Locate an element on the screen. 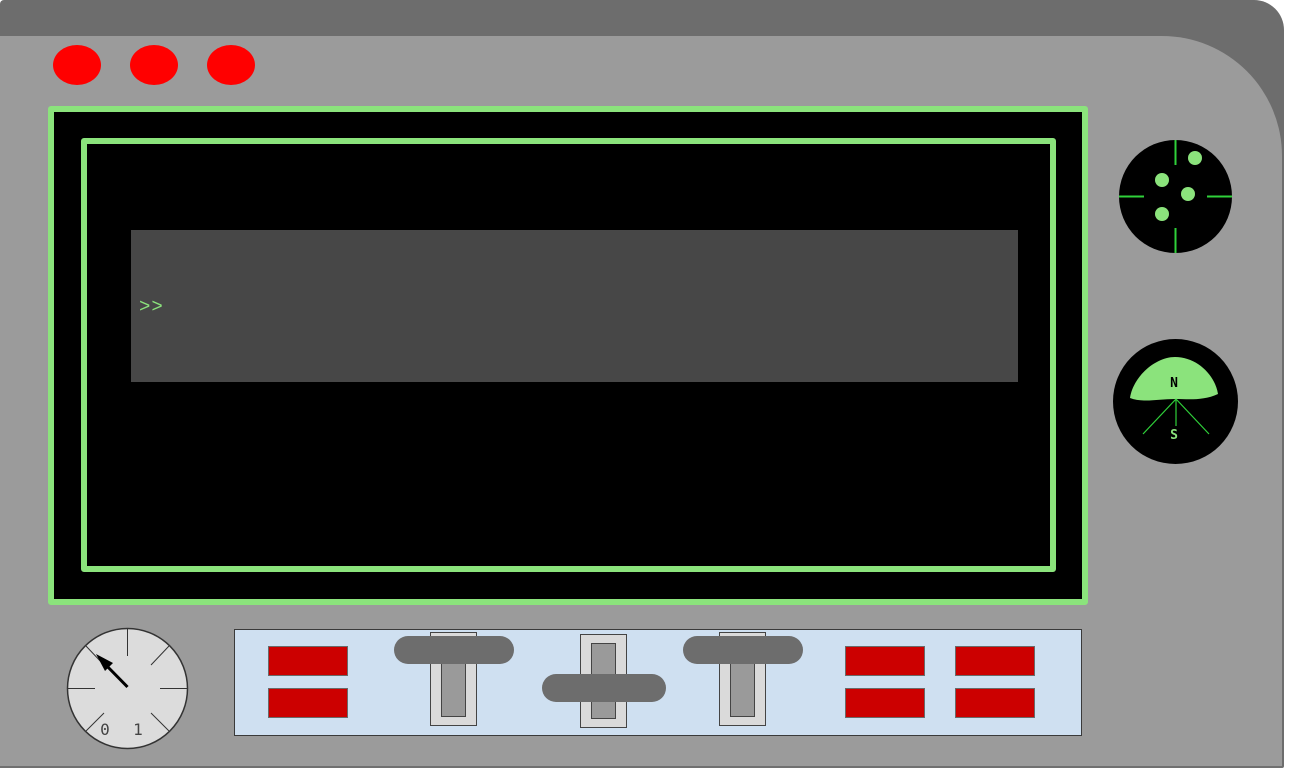 The image size is (1294, 768). gauge-icon: 0 1 is located at coordinates (127, 688).